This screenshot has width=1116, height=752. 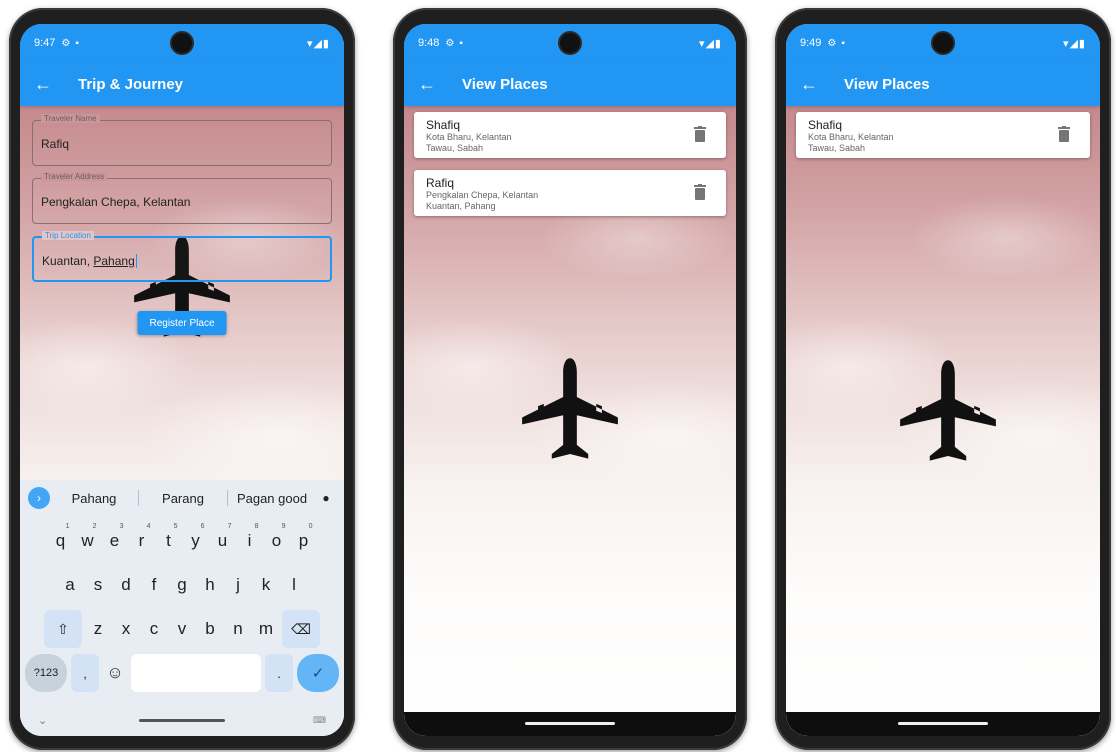 What do you see at coordinates (98, 585) in the screenshot?
I see `key-s: s` at bounding box center [98, 585].